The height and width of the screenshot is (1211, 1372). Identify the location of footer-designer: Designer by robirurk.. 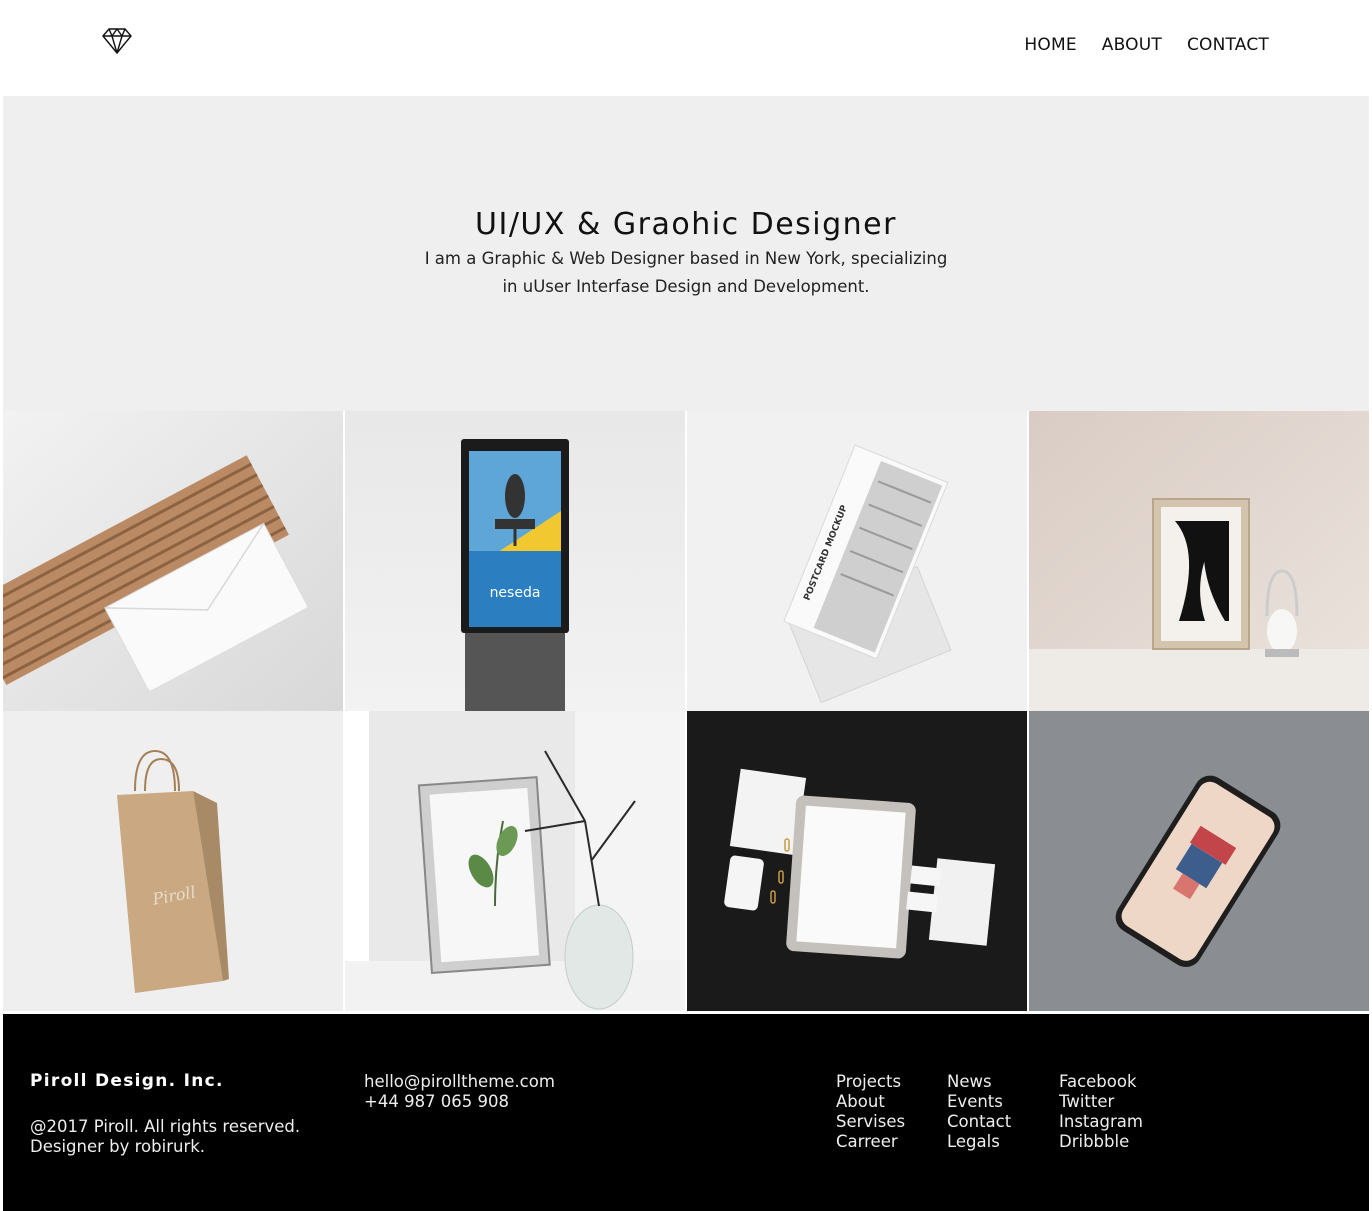
(118, 1146).